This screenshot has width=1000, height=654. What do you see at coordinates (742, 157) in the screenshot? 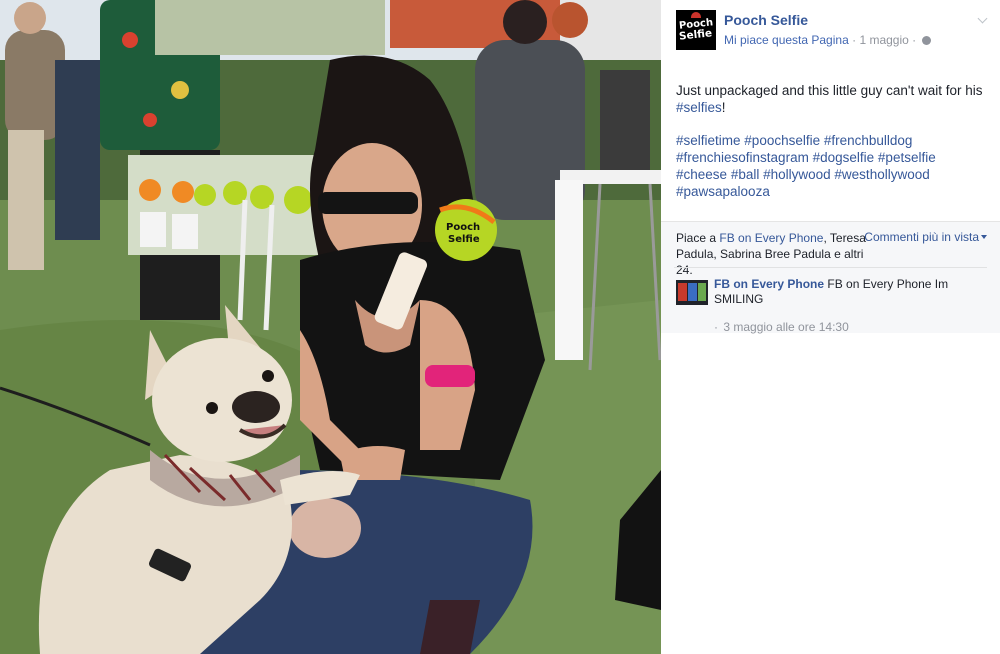
I see `hashtag-link: #frenchiesofinstagram` at bounding box center [742, 157].